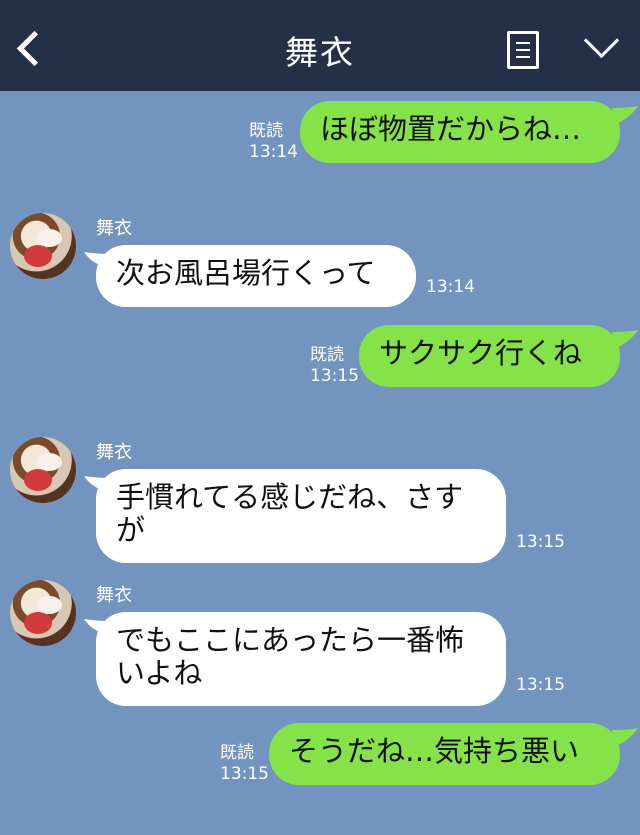 The image size is (640, 835). Describe the element at coordinates (481, 353) in the screenshot. I see `message-text: サクサク行くね` at that location.